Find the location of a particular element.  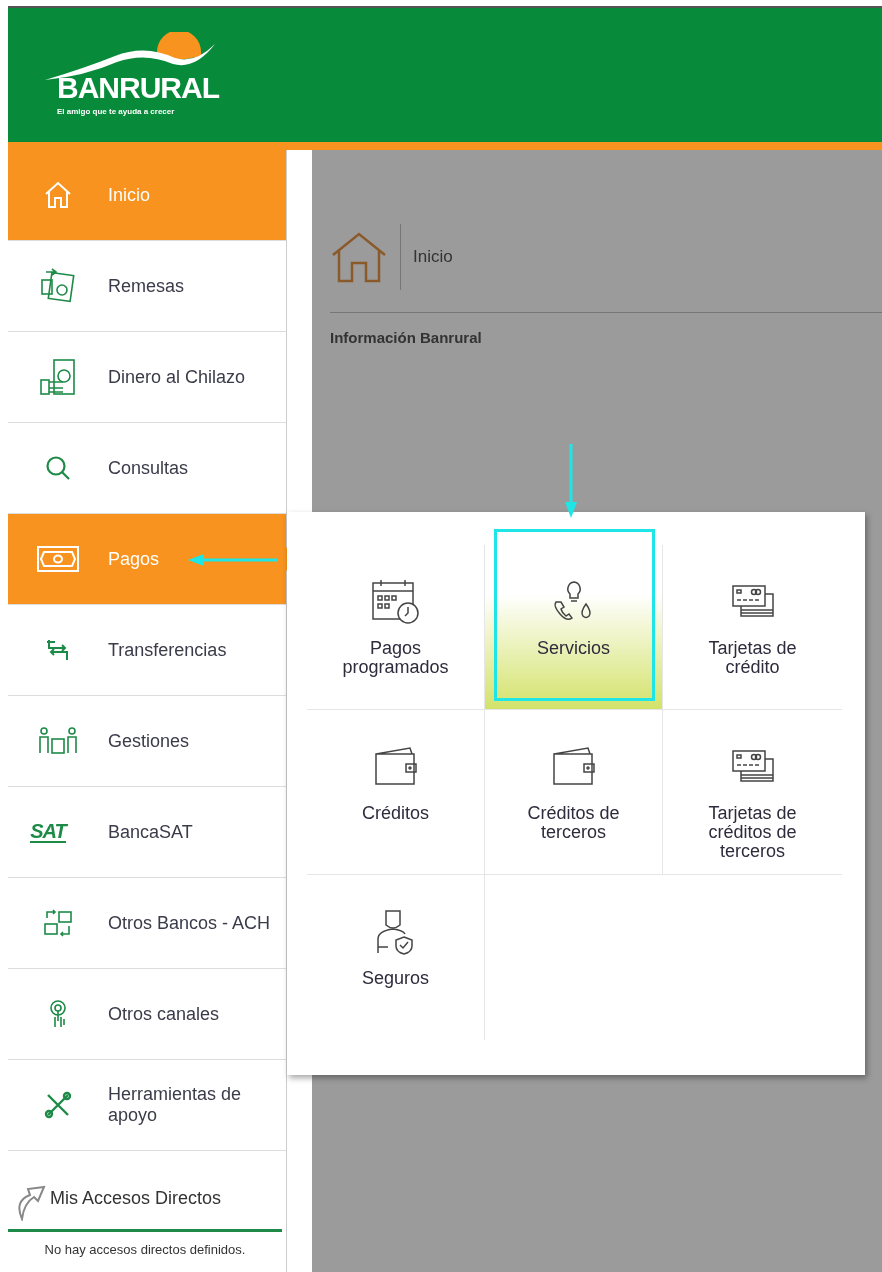

banknote-icon is located at coordinates (58, 559).